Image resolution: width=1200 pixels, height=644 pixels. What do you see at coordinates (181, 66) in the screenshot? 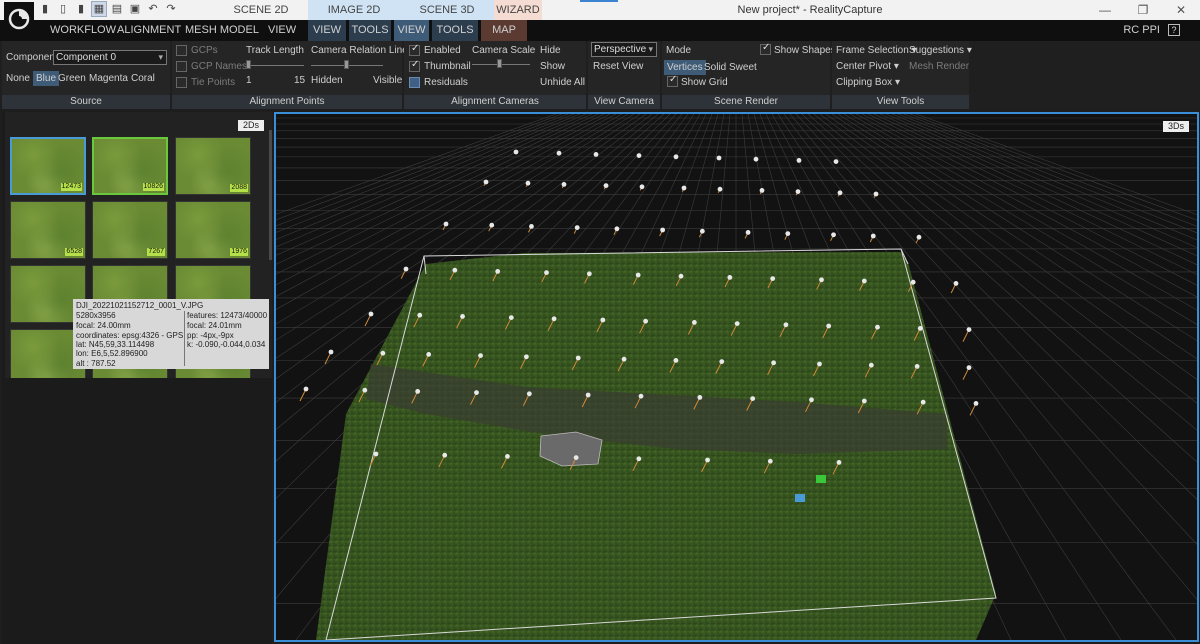
I see `gcp-names-checkbox` at bounding box center [181, 66].